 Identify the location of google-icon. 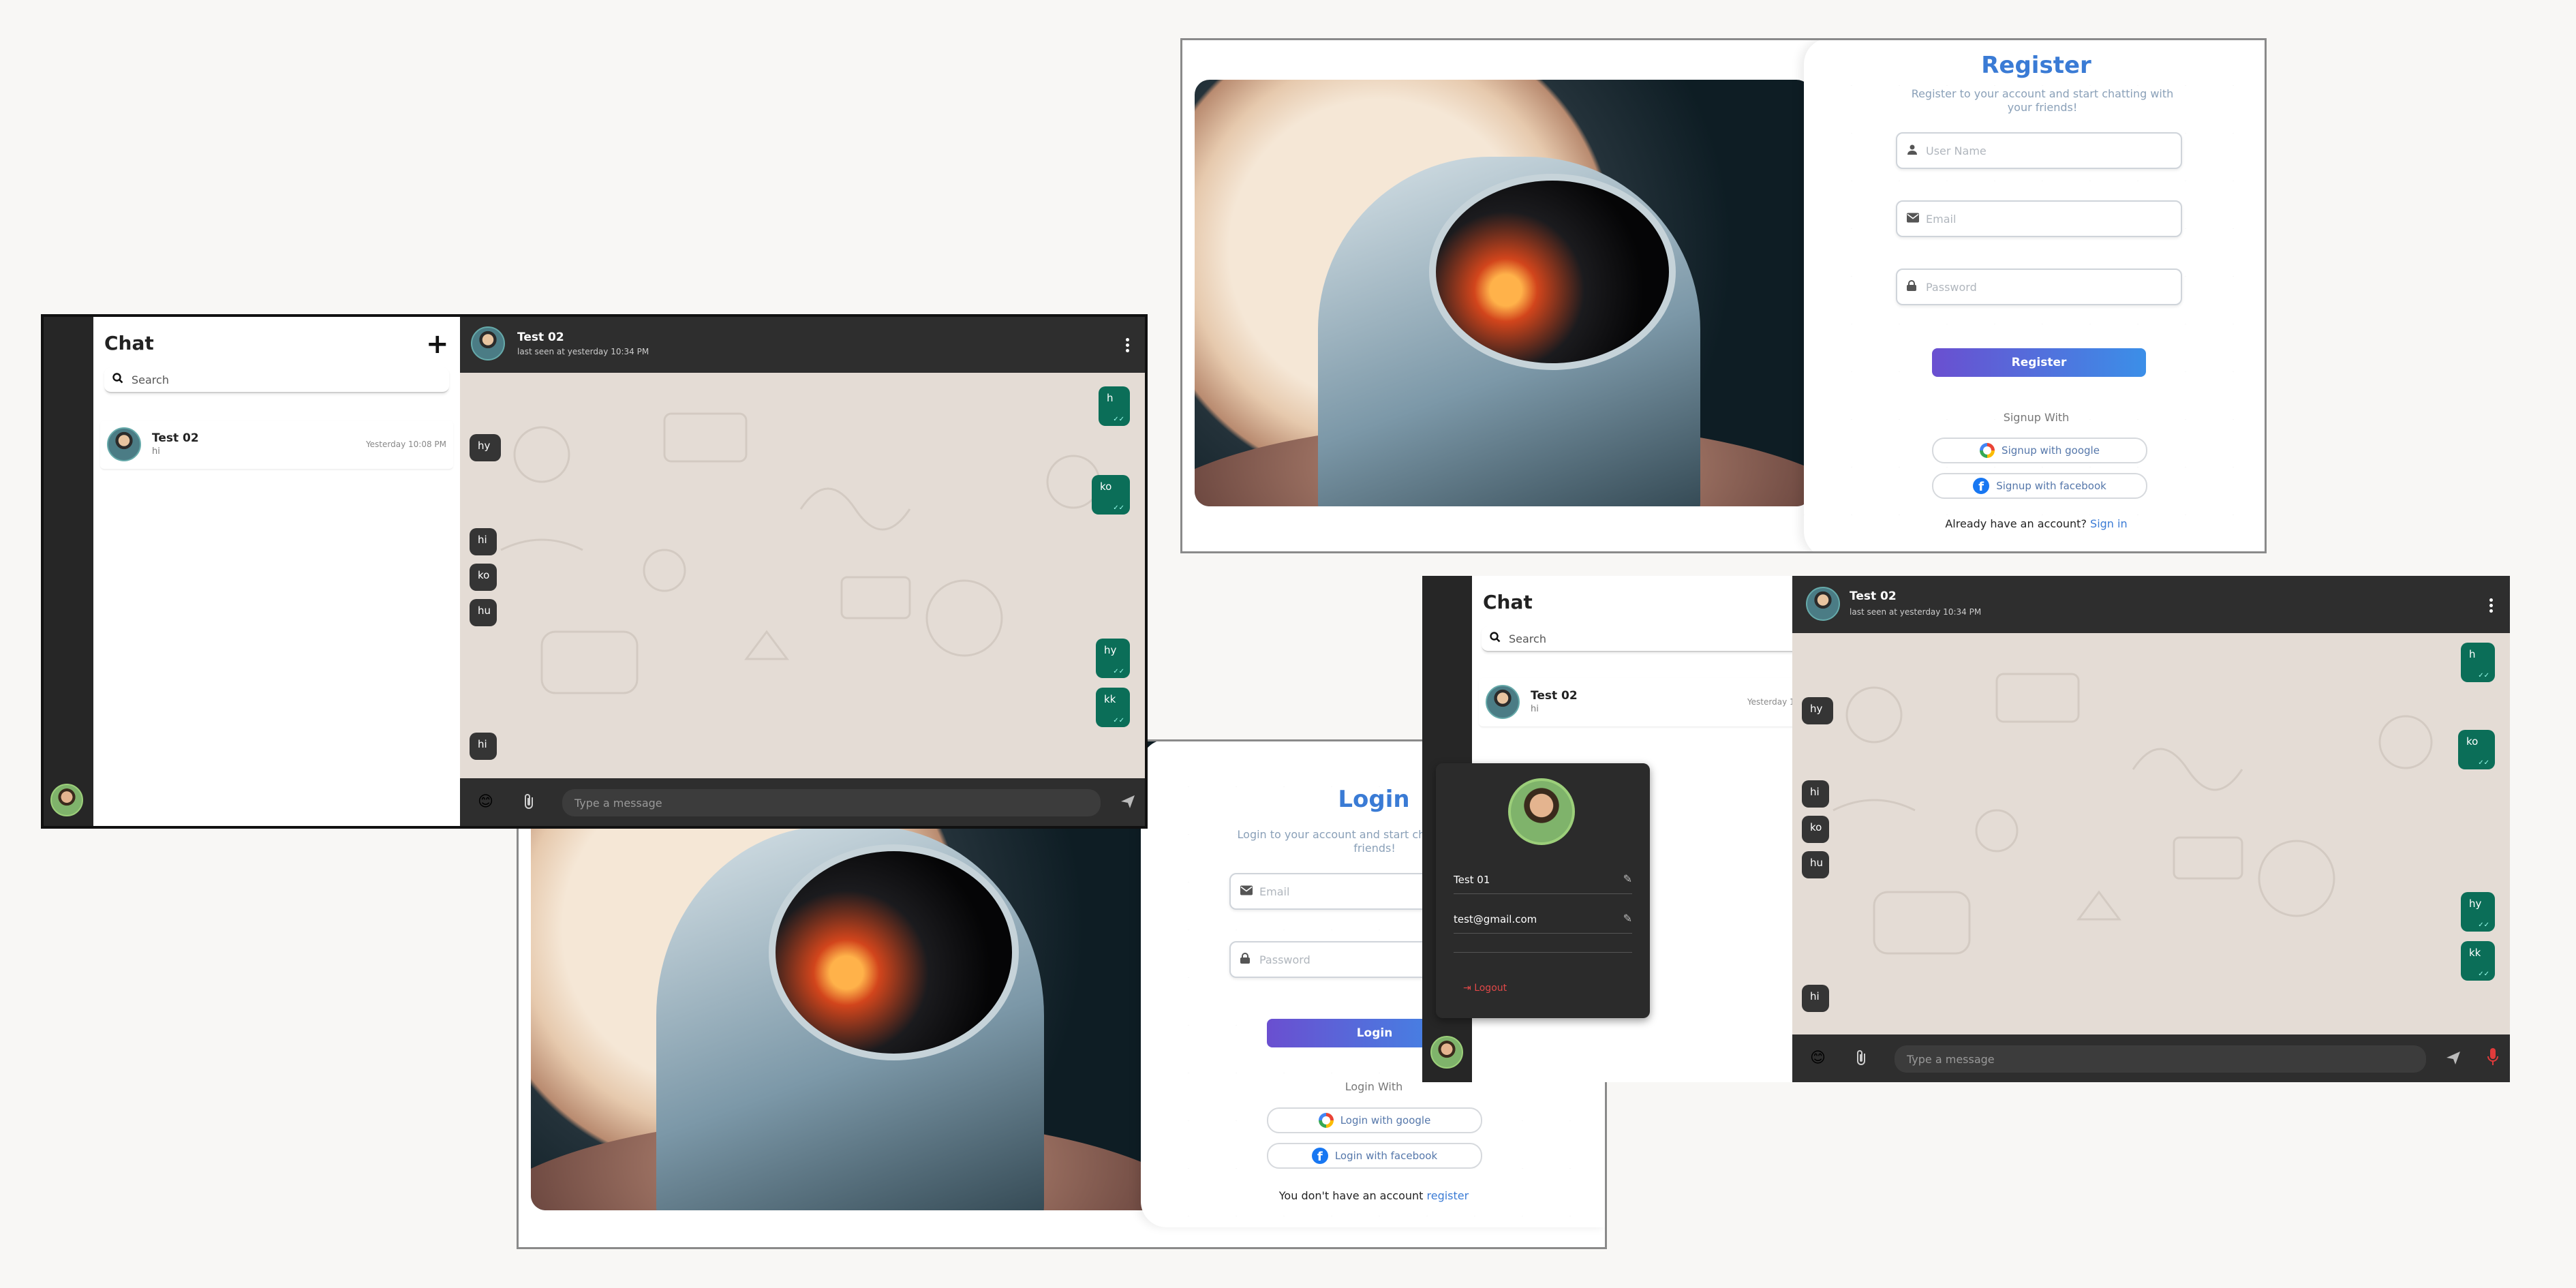
(1987, 451).